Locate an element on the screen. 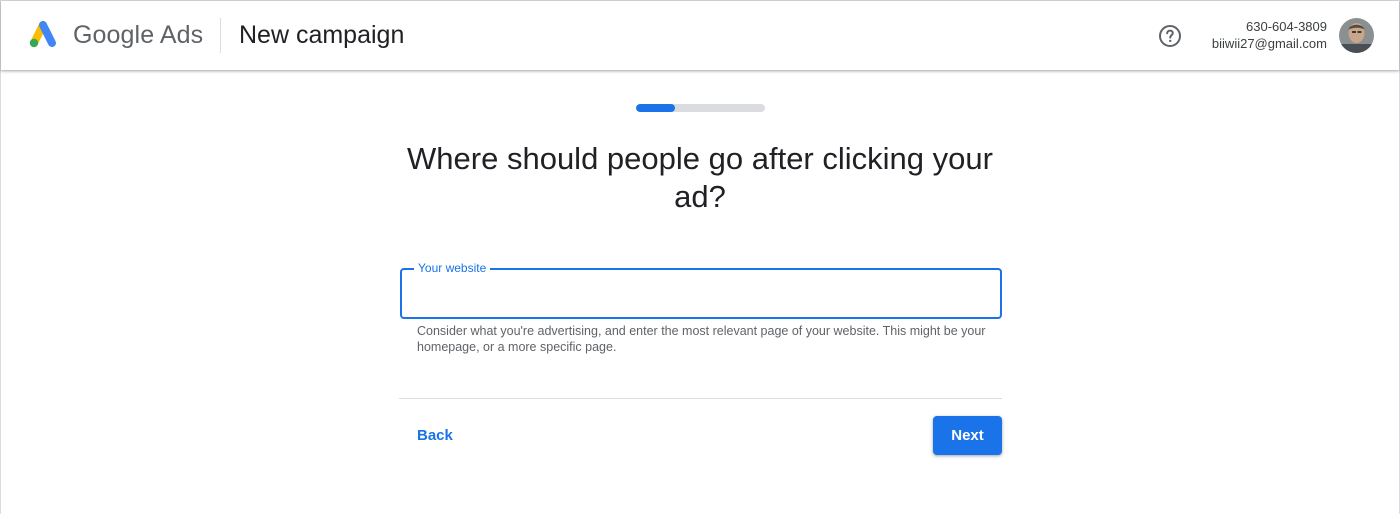 This screenshot has width=1400, height=514. website-input is located at coordinates (701, 294).